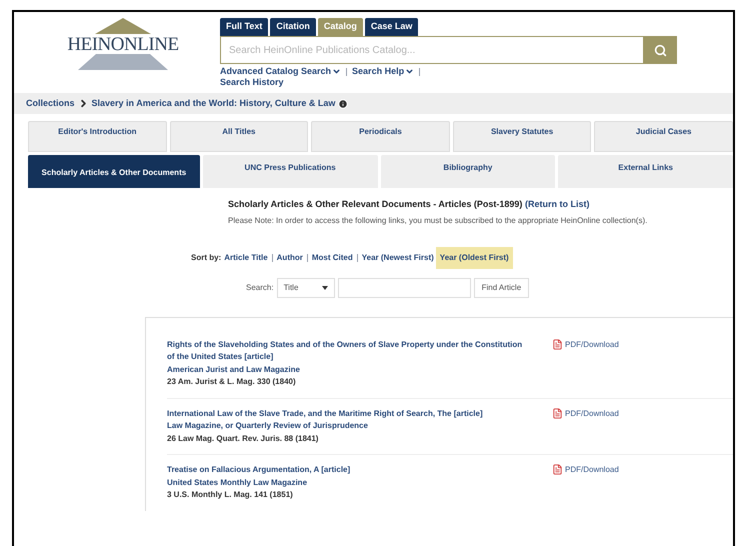  I want to click on collection-tab: Slavery Statutes, so click(522, 136).